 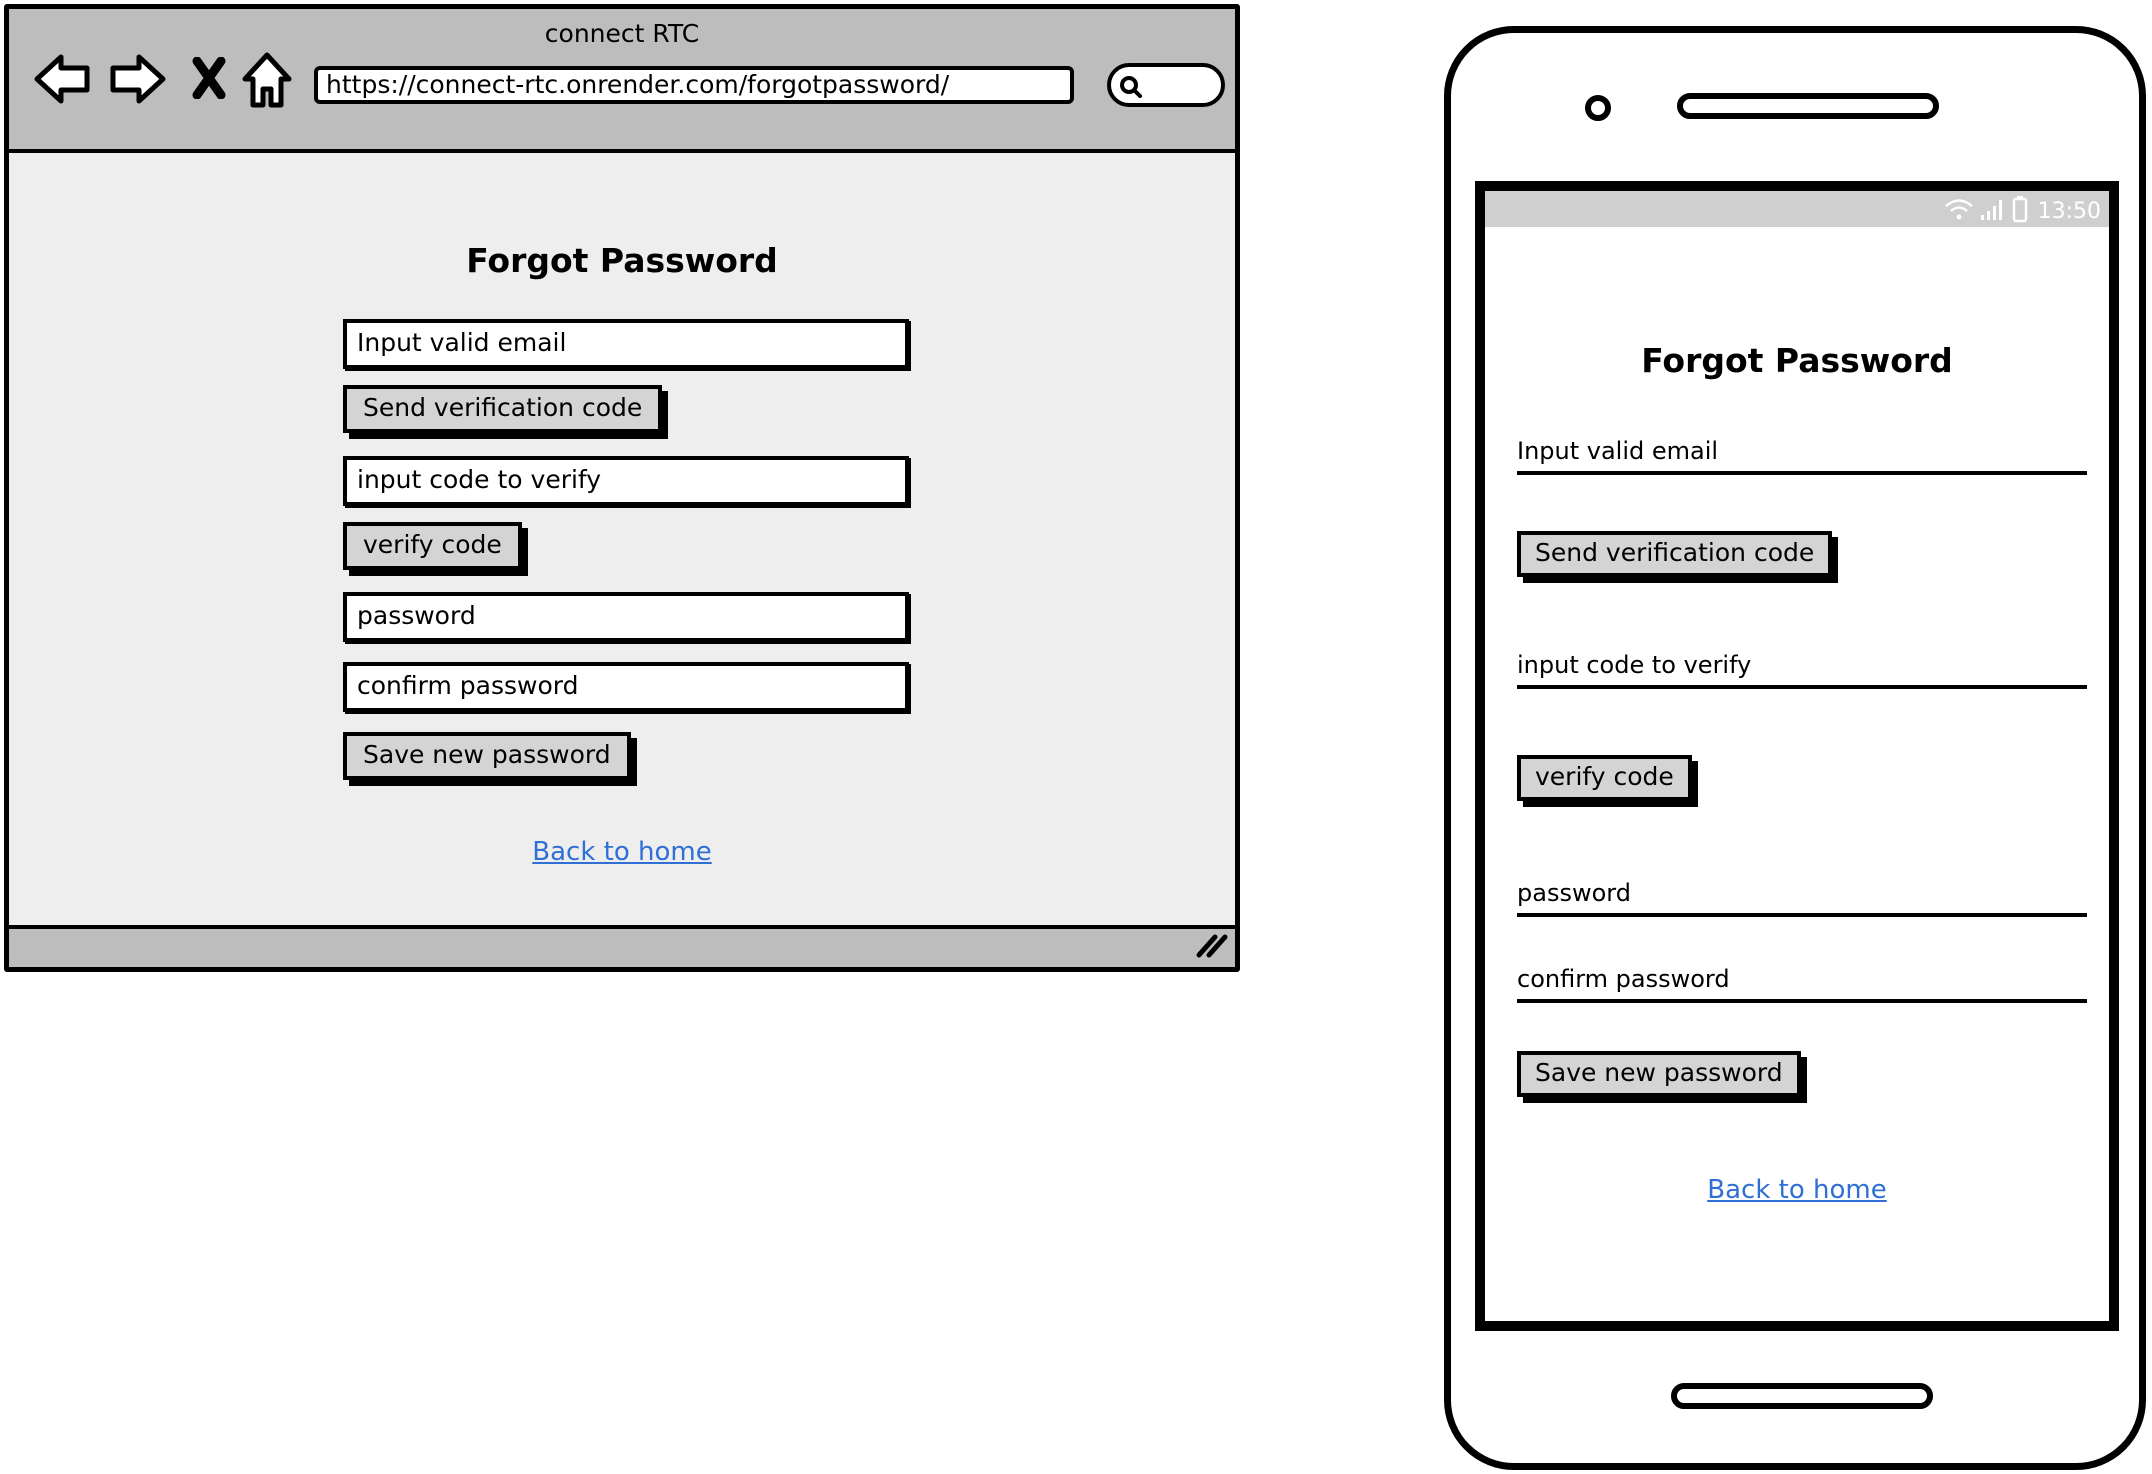 I want to click on home-icon, so click(x=267, y=80).